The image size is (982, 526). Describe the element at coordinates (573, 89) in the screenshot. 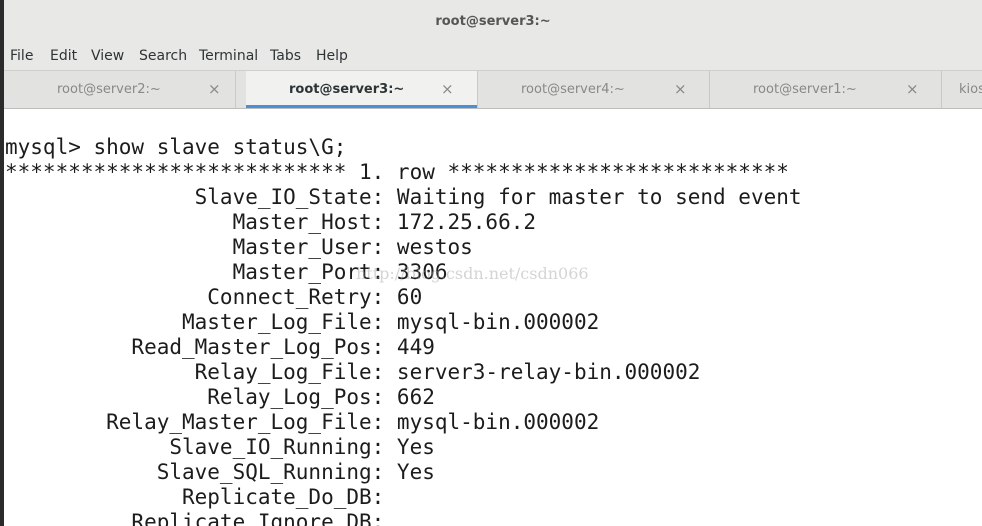

I see `tab-label: root@server4:~` at that location.